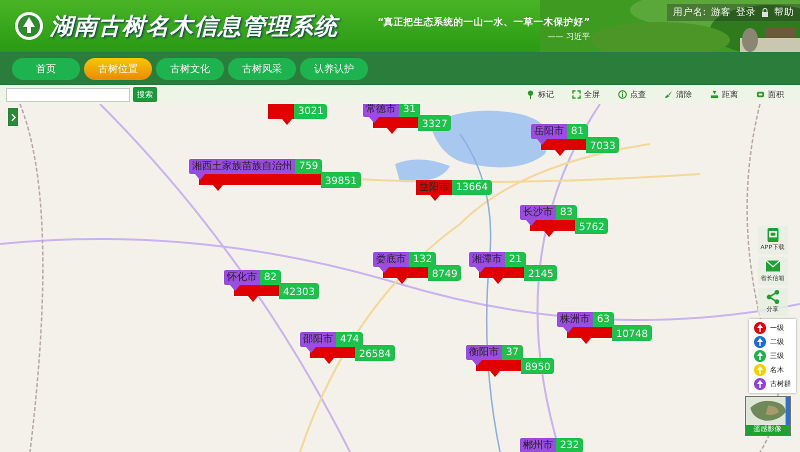  What do you see at coordinates (668, 94) in the screenshot?
I see `brush-icon` at bounding box center [668, 94].